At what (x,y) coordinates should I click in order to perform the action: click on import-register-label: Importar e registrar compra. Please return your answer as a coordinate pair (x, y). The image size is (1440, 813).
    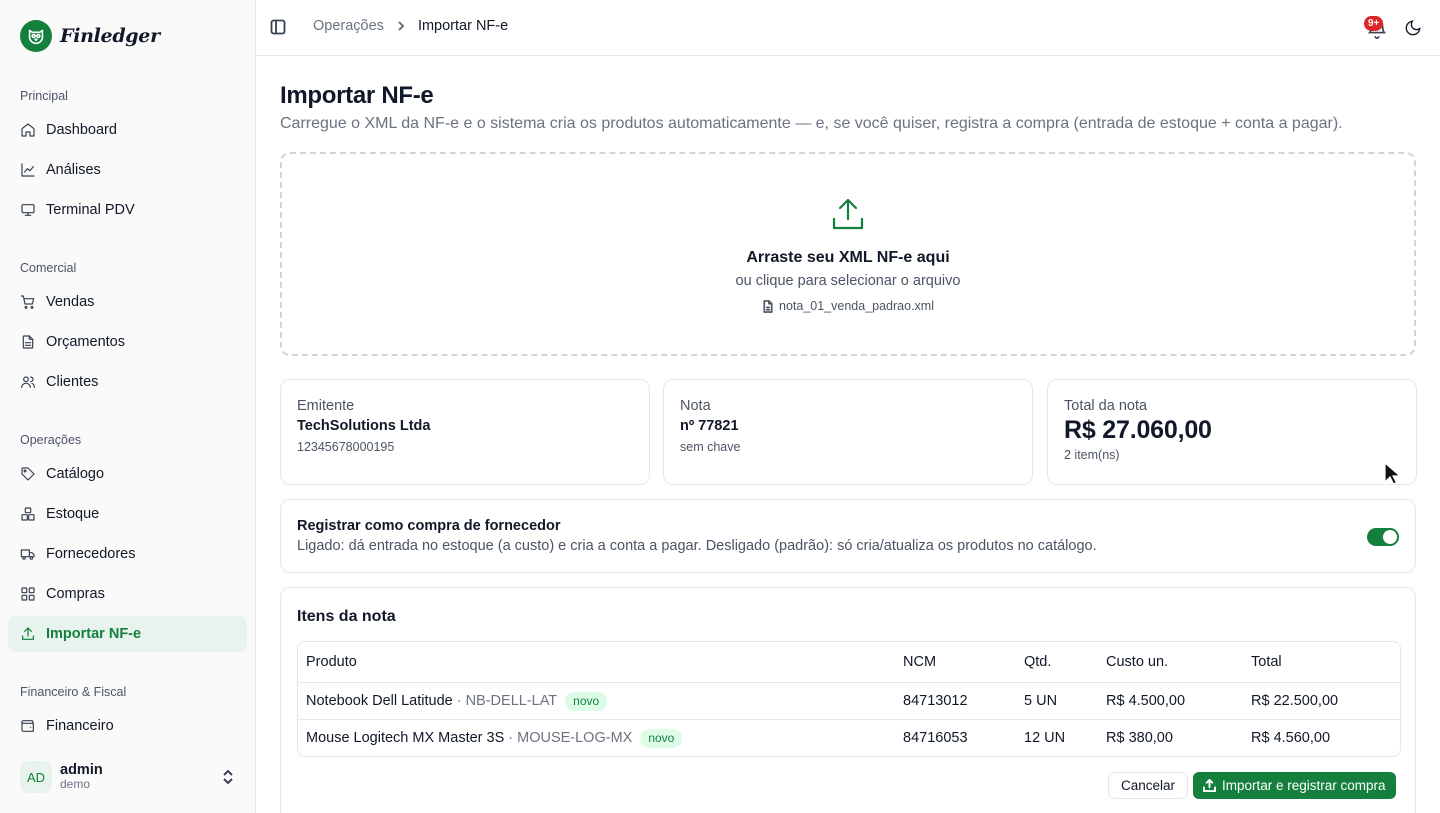
    Looking at the image, I should click on (1304, 785).